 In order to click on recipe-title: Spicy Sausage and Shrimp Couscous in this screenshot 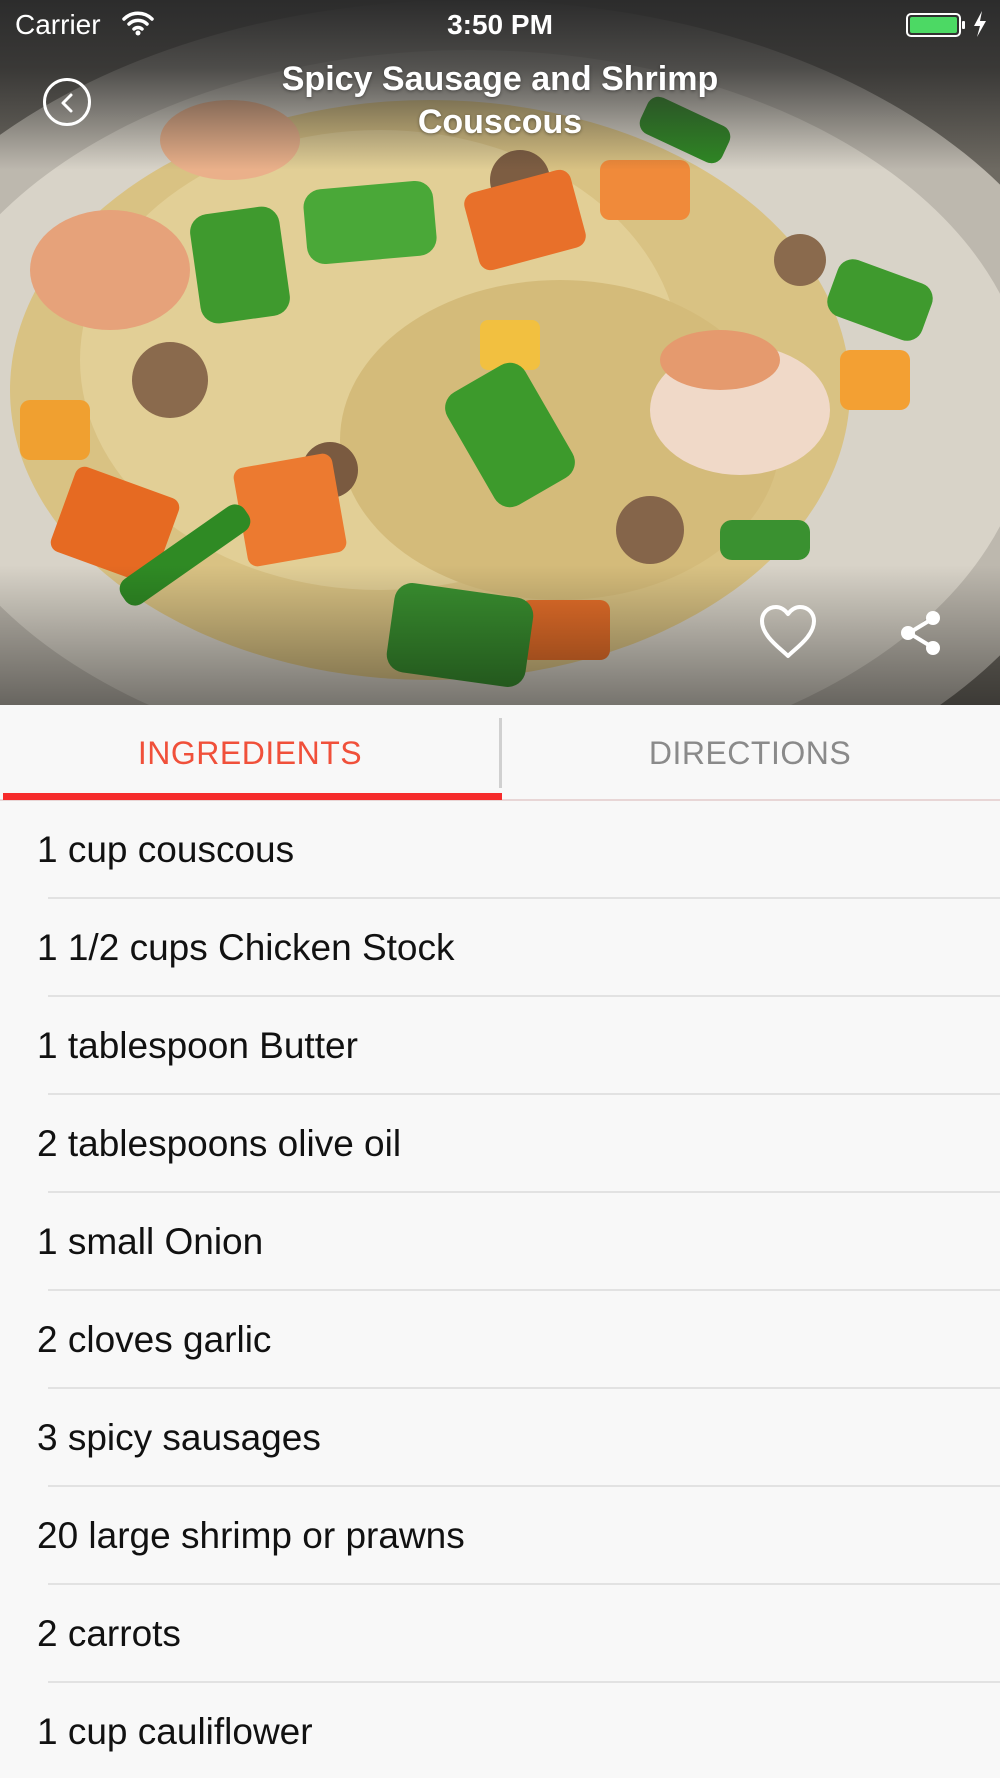, I will do `click(500, 100)`.